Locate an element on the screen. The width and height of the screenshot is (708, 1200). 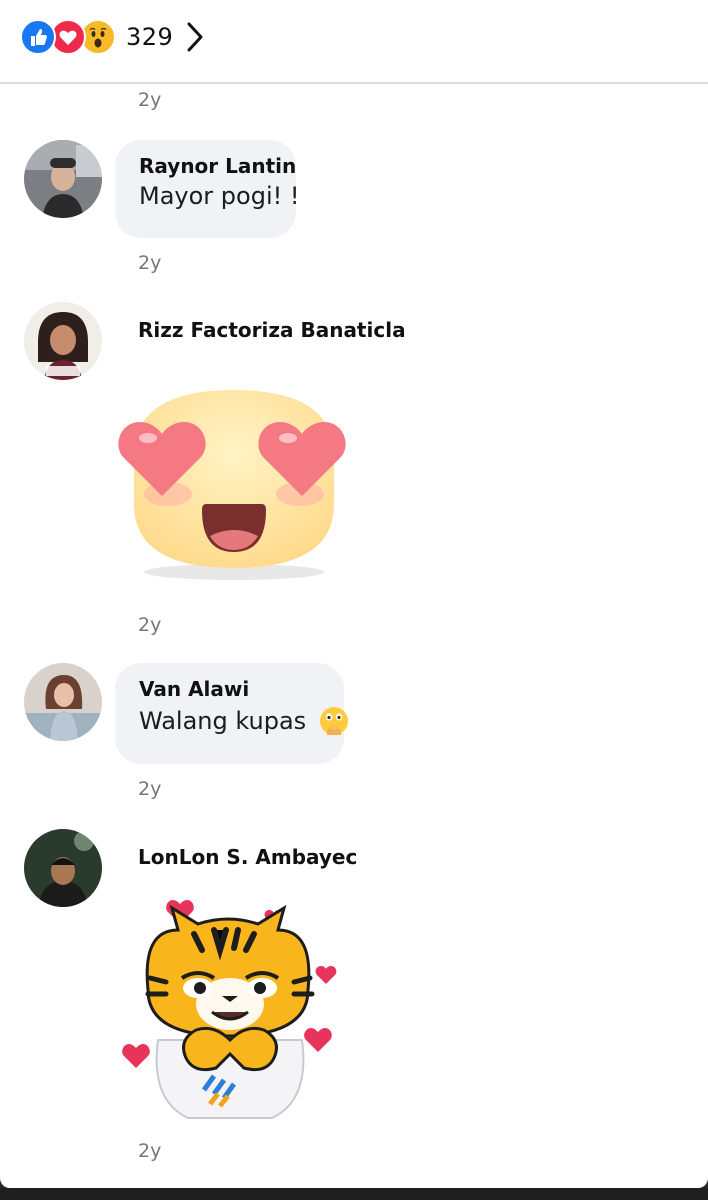
tiger-heart-hands-sticker is located at coordinates (229, 1009).